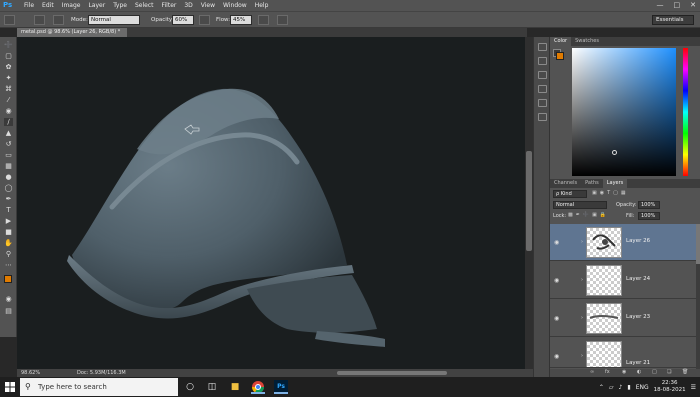  I want to click on task-view-icon: ◫, so click(212, 387).